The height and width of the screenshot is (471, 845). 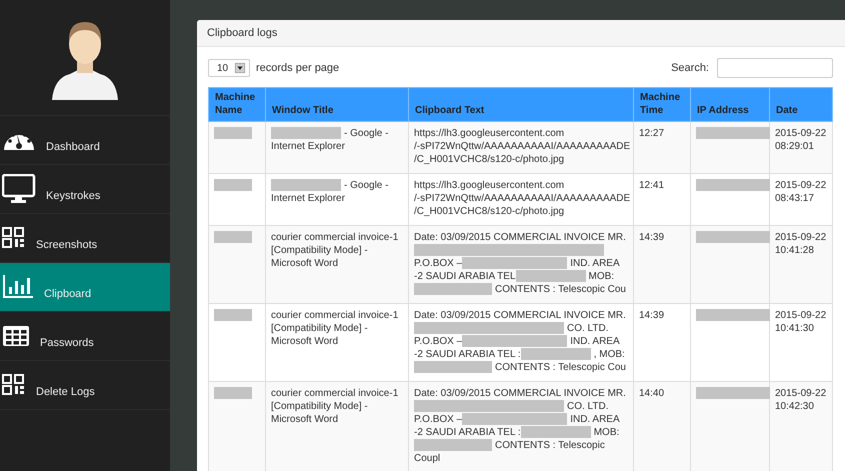 I want to click on column-header: Window Title, so click(x=337, y=105).